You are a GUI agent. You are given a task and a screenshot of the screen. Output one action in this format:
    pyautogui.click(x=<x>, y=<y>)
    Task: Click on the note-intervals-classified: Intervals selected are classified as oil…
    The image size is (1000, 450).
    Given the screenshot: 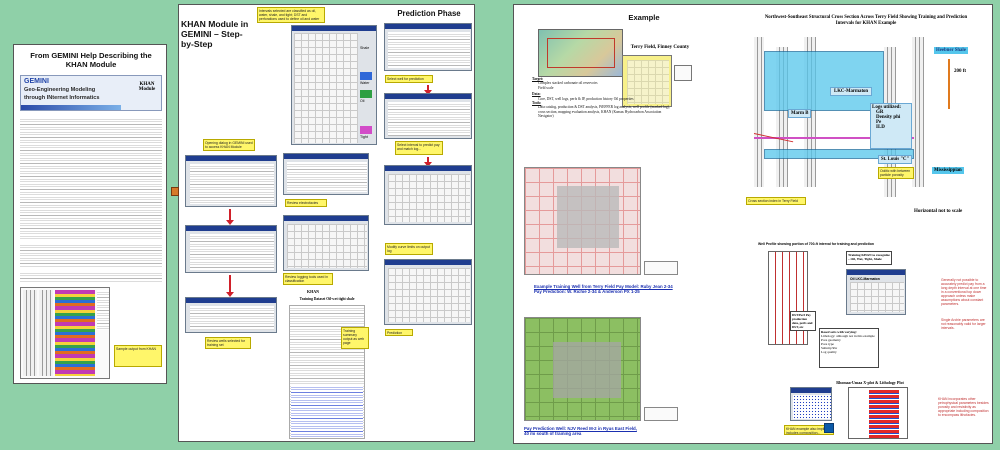 What is the action you would take?
    pyautogui.click(x=291, y=15)
    